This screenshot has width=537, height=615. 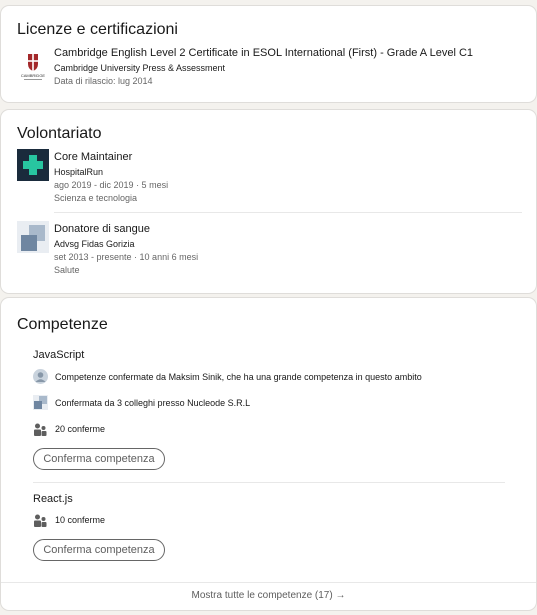 What do you see at coordinates (33, 237) in the screenshot?
I see `advsg-logo` at bounding box center [33, 237].